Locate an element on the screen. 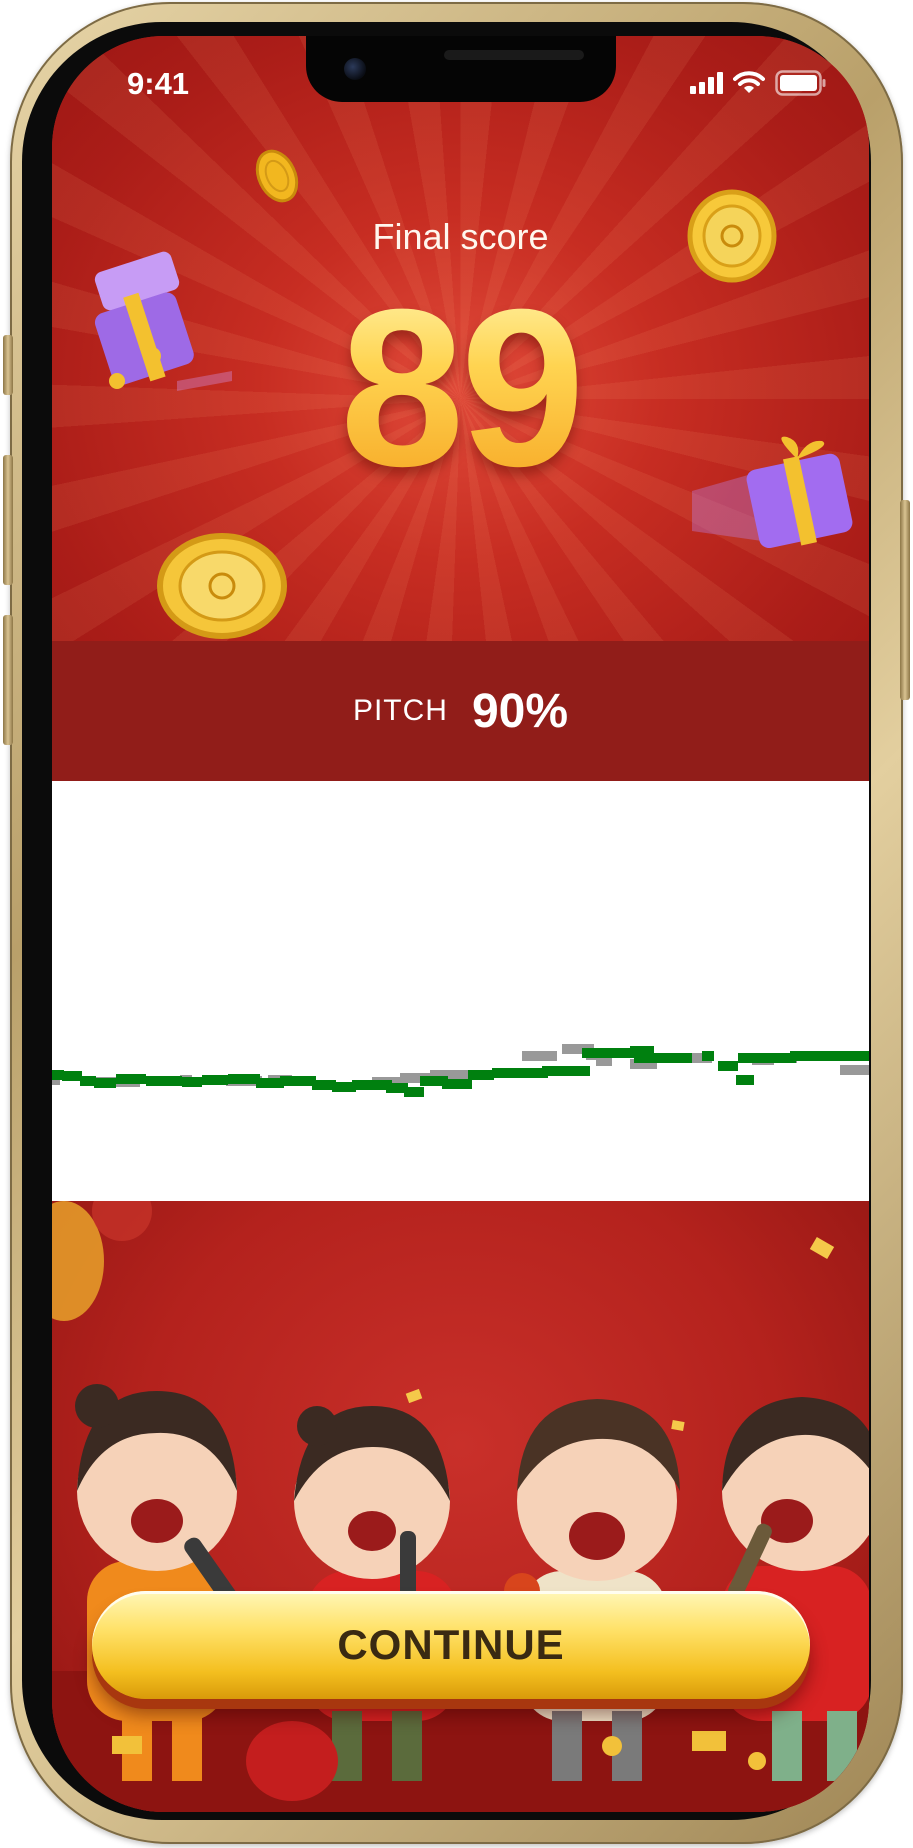  power-button is located at coordinates (905, 600).